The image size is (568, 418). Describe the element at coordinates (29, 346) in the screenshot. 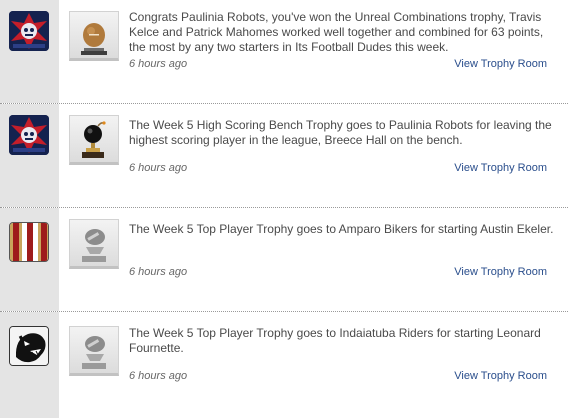

I see `team-logo-panther` at that location.